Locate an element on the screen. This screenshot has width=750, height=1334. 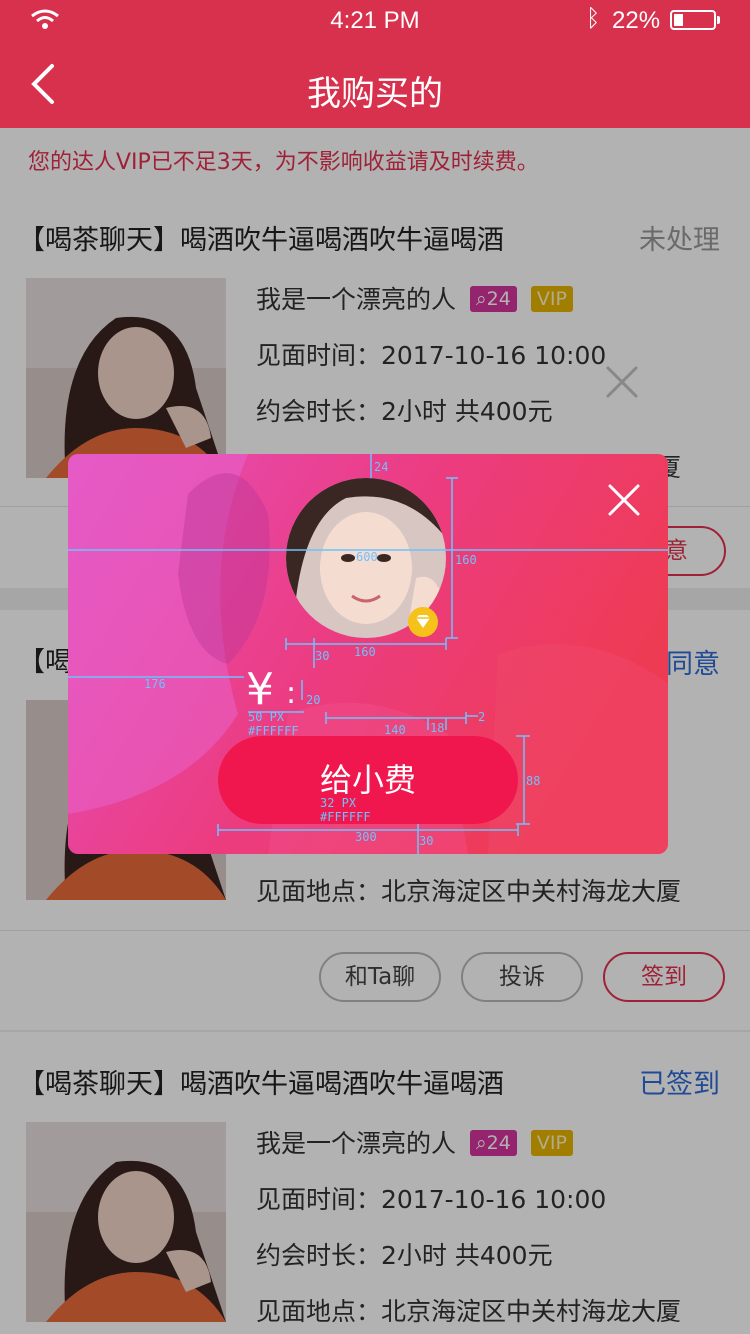
vip-diamond-icon is located at coordinates (423, 622).